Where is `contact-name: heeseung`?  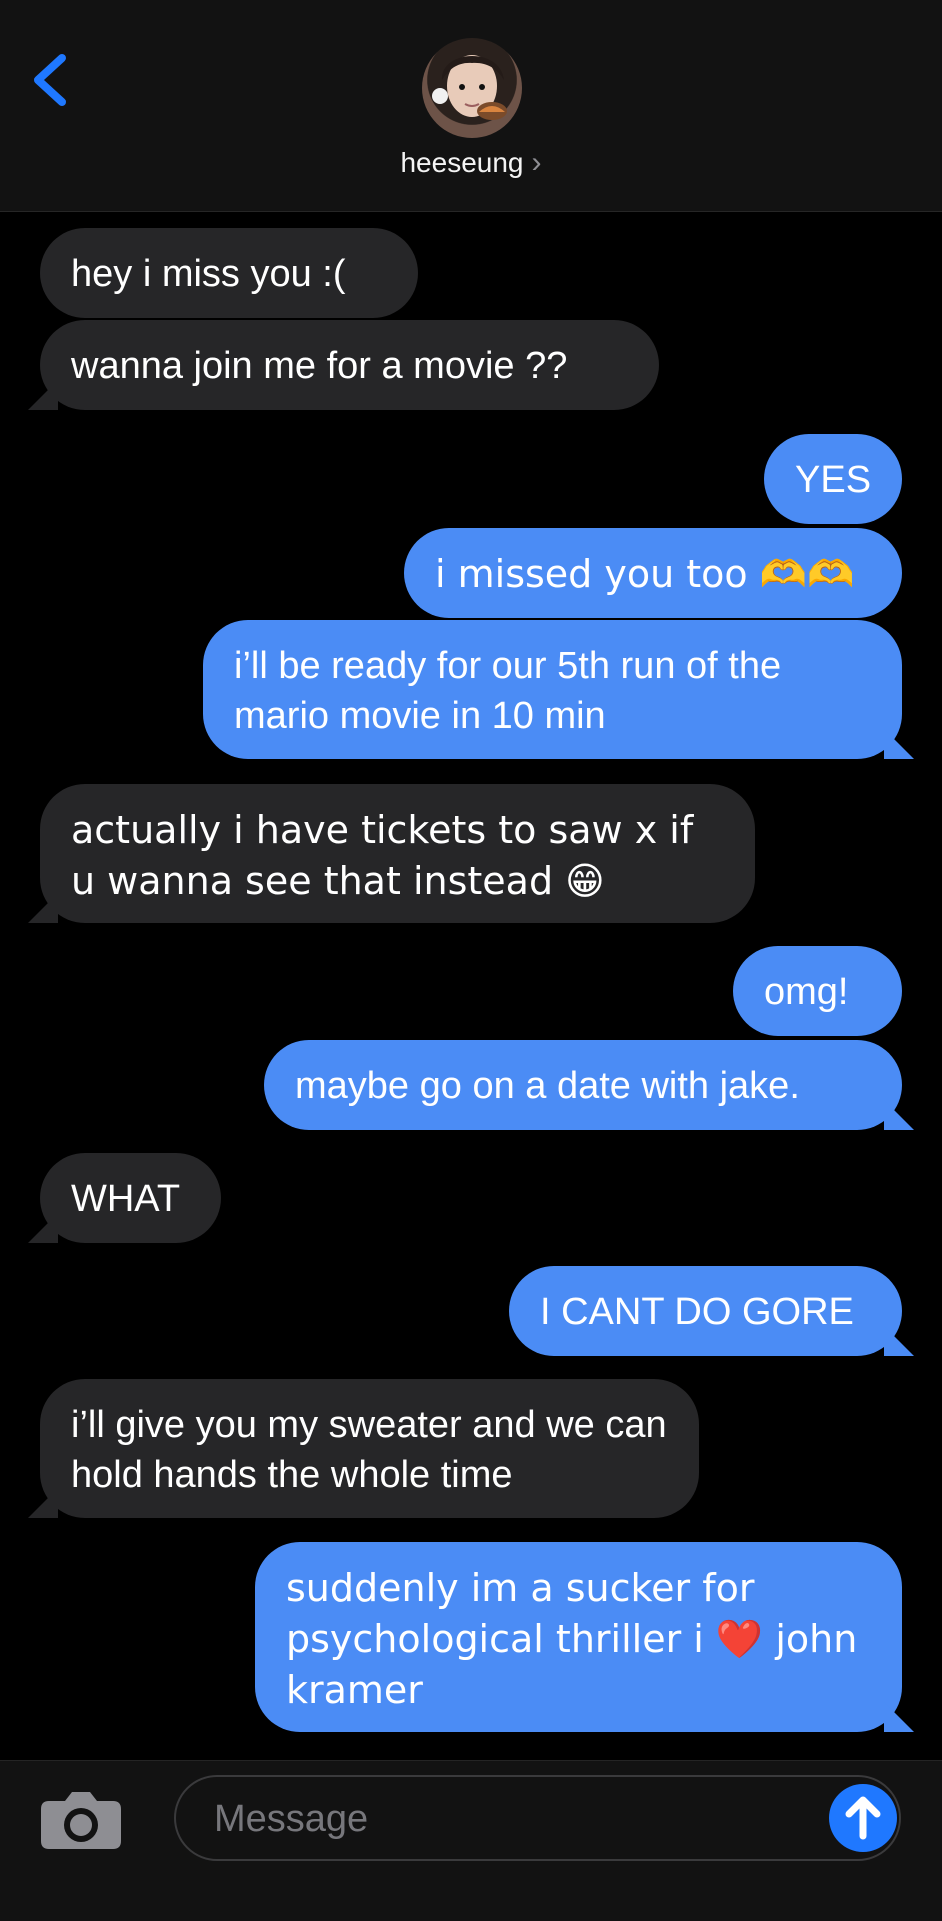
contact-name: heeseung is located at coordinates (462, 162).